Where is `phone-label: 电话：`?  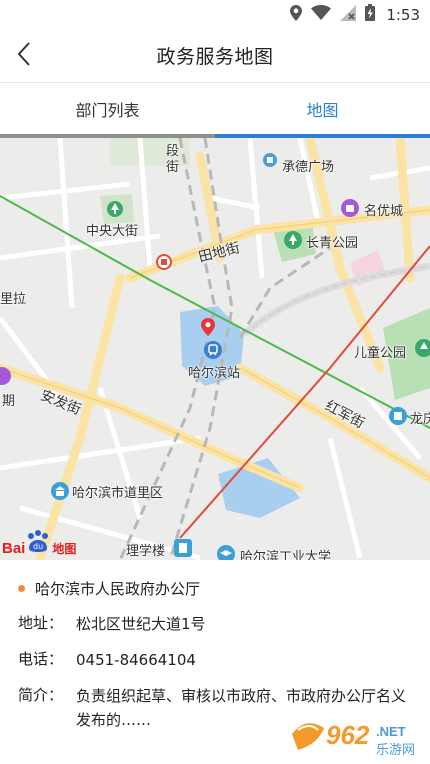
phone-label: 电话： is located at coordinates (41, 659).